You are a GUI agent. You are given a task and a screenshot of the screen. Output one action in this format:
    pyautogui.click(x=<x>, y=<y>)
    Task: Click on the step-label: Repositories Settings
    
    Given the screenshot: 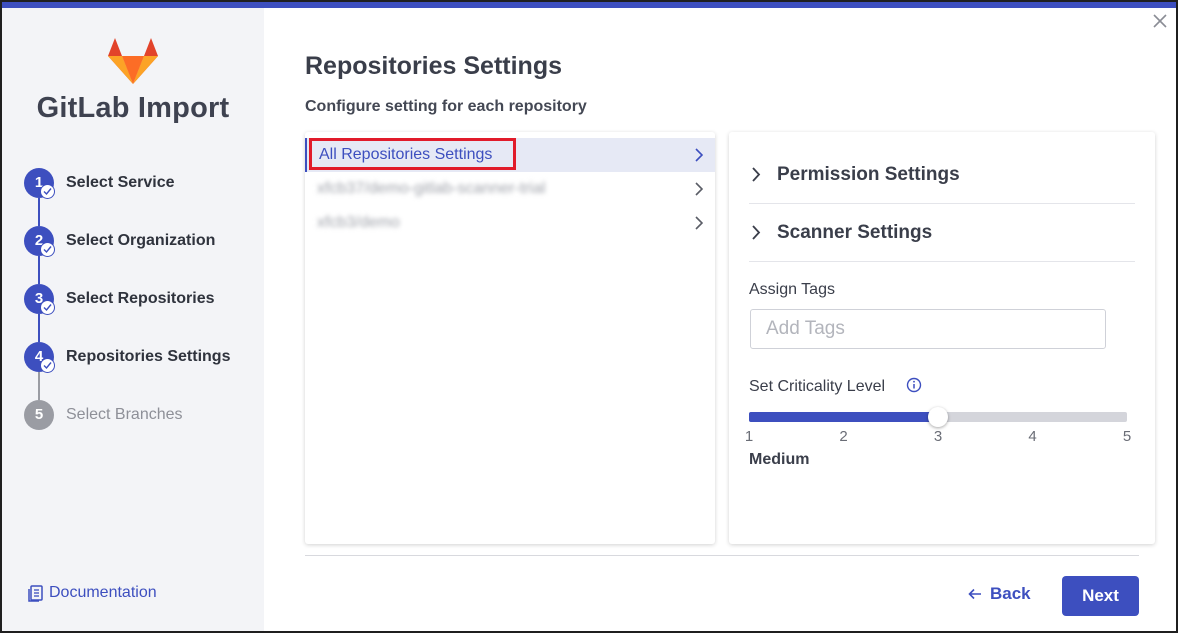 What is the action you would take?
    pyautogui.click(x=148, y=356)
    